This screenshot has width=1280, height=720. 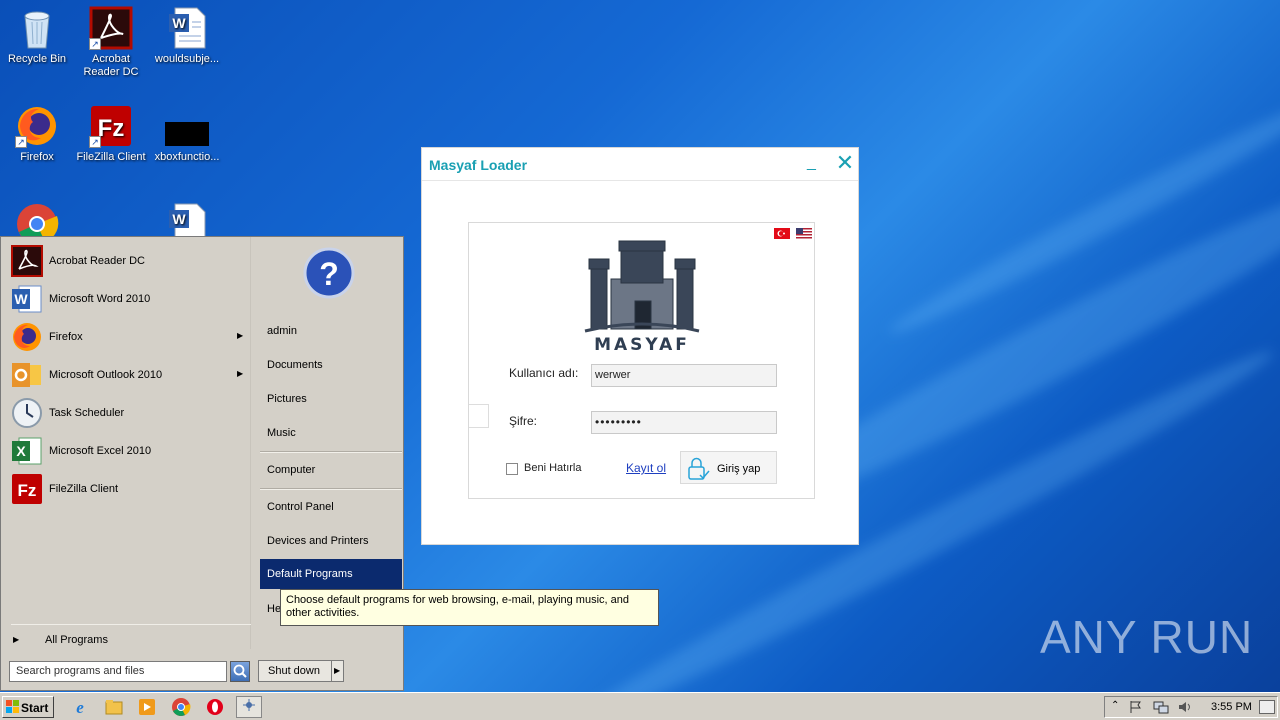 I want to click on svg-text: e, so click(x=80, y=707).